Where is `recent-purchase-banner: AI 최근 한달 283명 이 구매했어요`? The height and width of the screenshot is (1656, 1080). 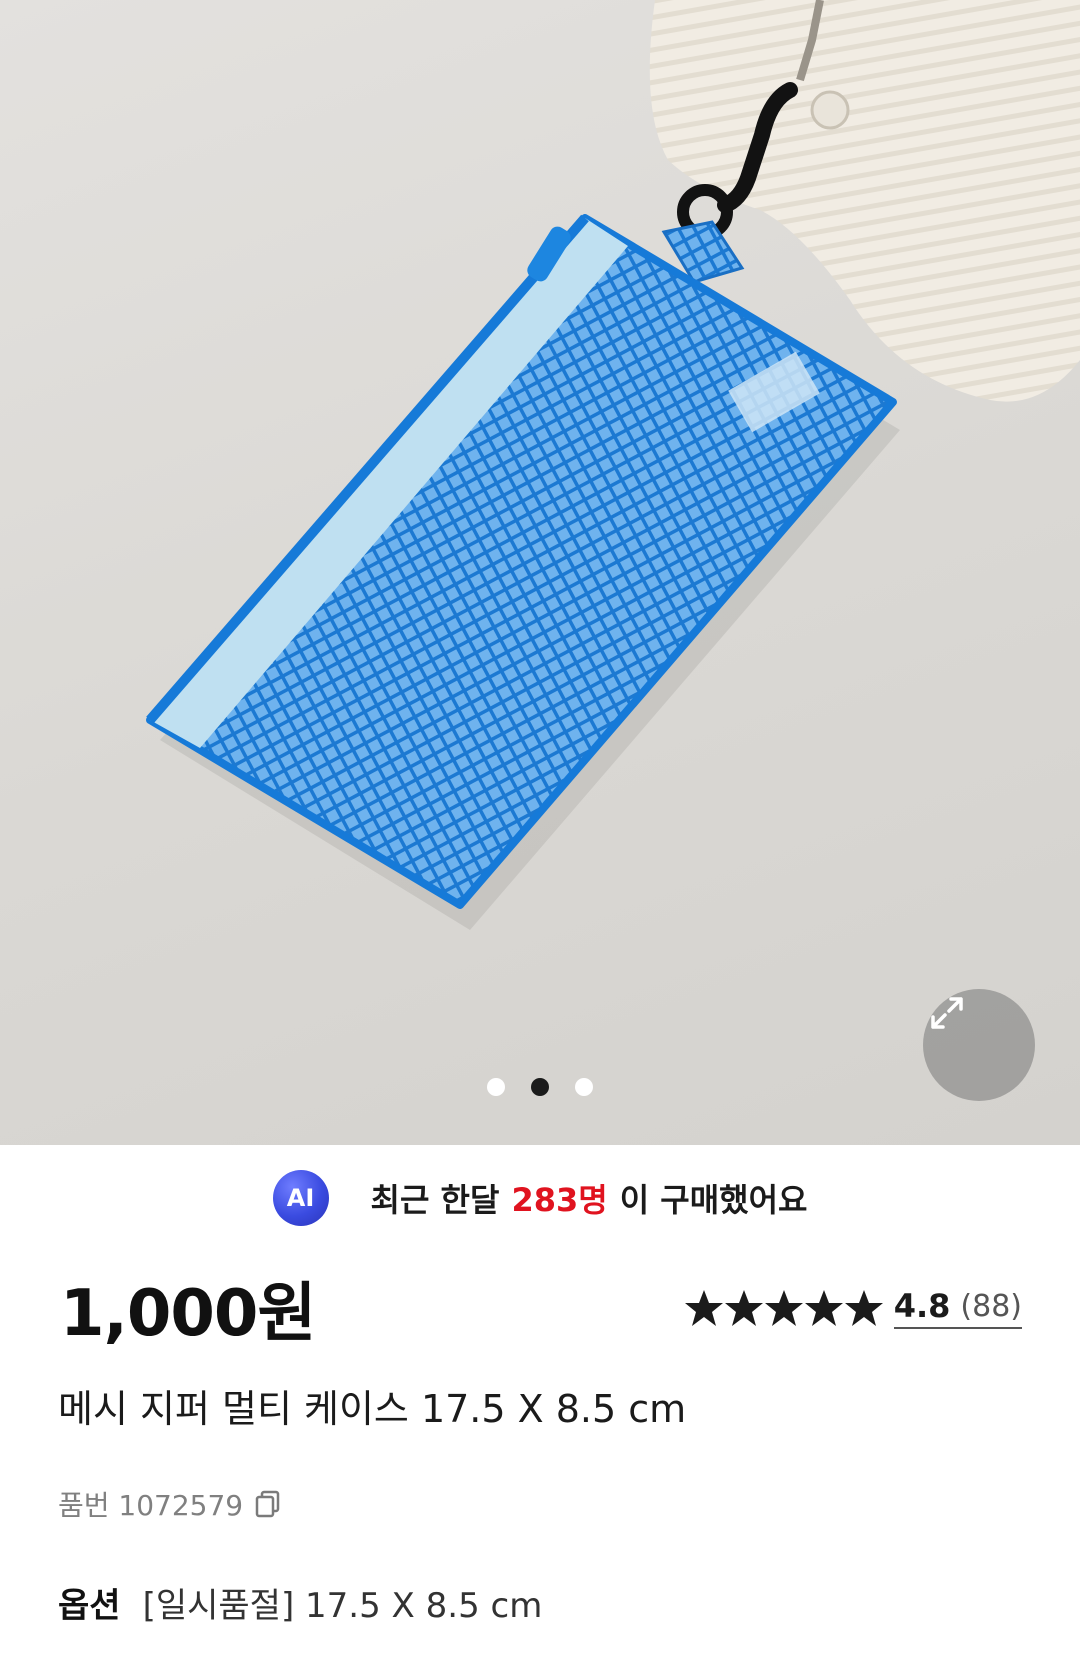
recent-purchase-banner: AI 최근 한달 283명 이 구매했어요 is located at coordinates (540, 1198).